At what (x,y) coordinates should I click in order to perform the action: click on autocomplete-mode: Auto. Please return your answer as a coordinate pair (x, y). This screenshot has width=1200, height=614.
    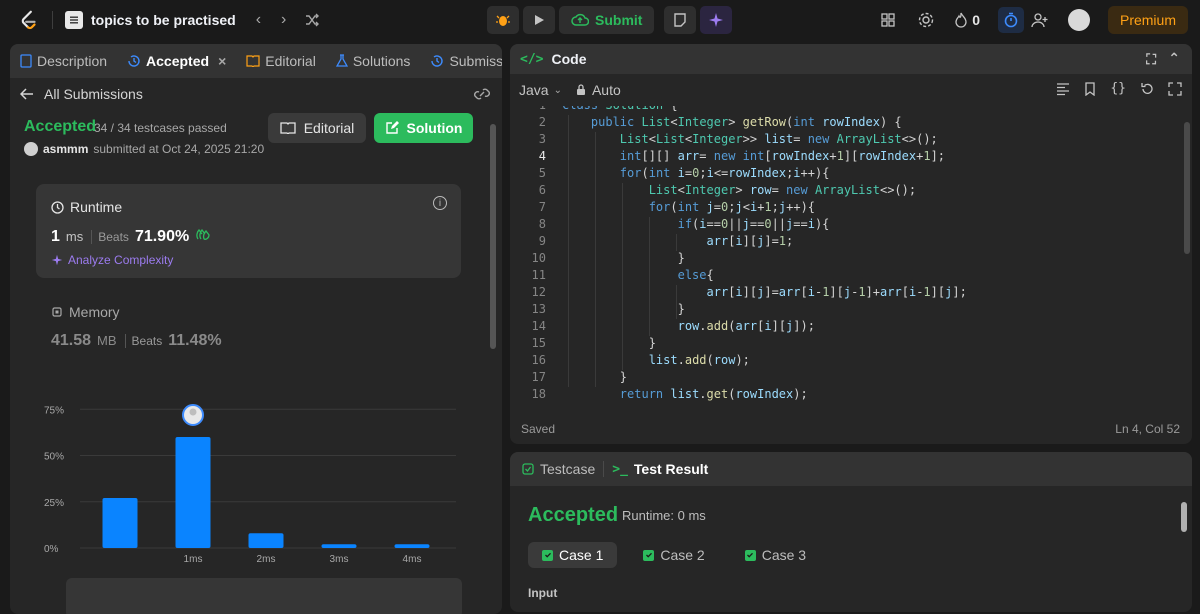
    Looking at the image, I should click on (598, 90).